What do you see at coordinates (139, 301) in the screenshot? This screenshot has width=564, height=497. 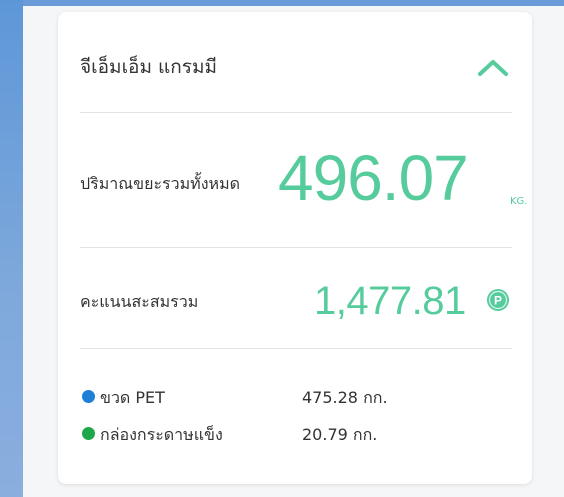 I see `points-label: คะแนนสะสมรวม` at bounding box center [139, 301].